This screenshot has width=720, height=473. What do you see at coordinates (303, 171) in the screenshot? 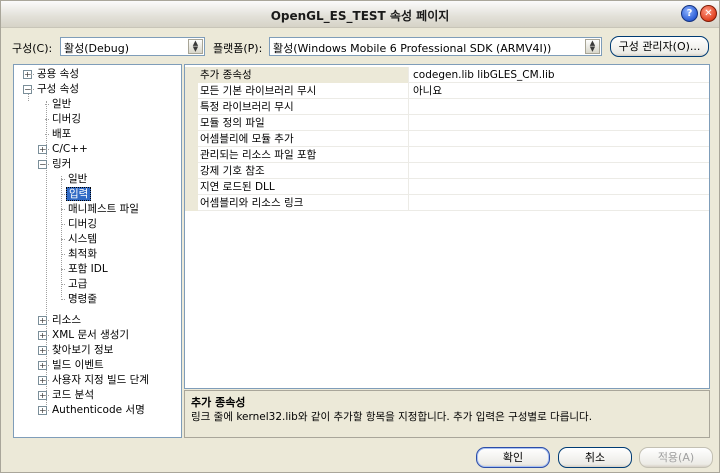
I see `property-name: 강제 기호 참조` at bounding box center [303, 171].